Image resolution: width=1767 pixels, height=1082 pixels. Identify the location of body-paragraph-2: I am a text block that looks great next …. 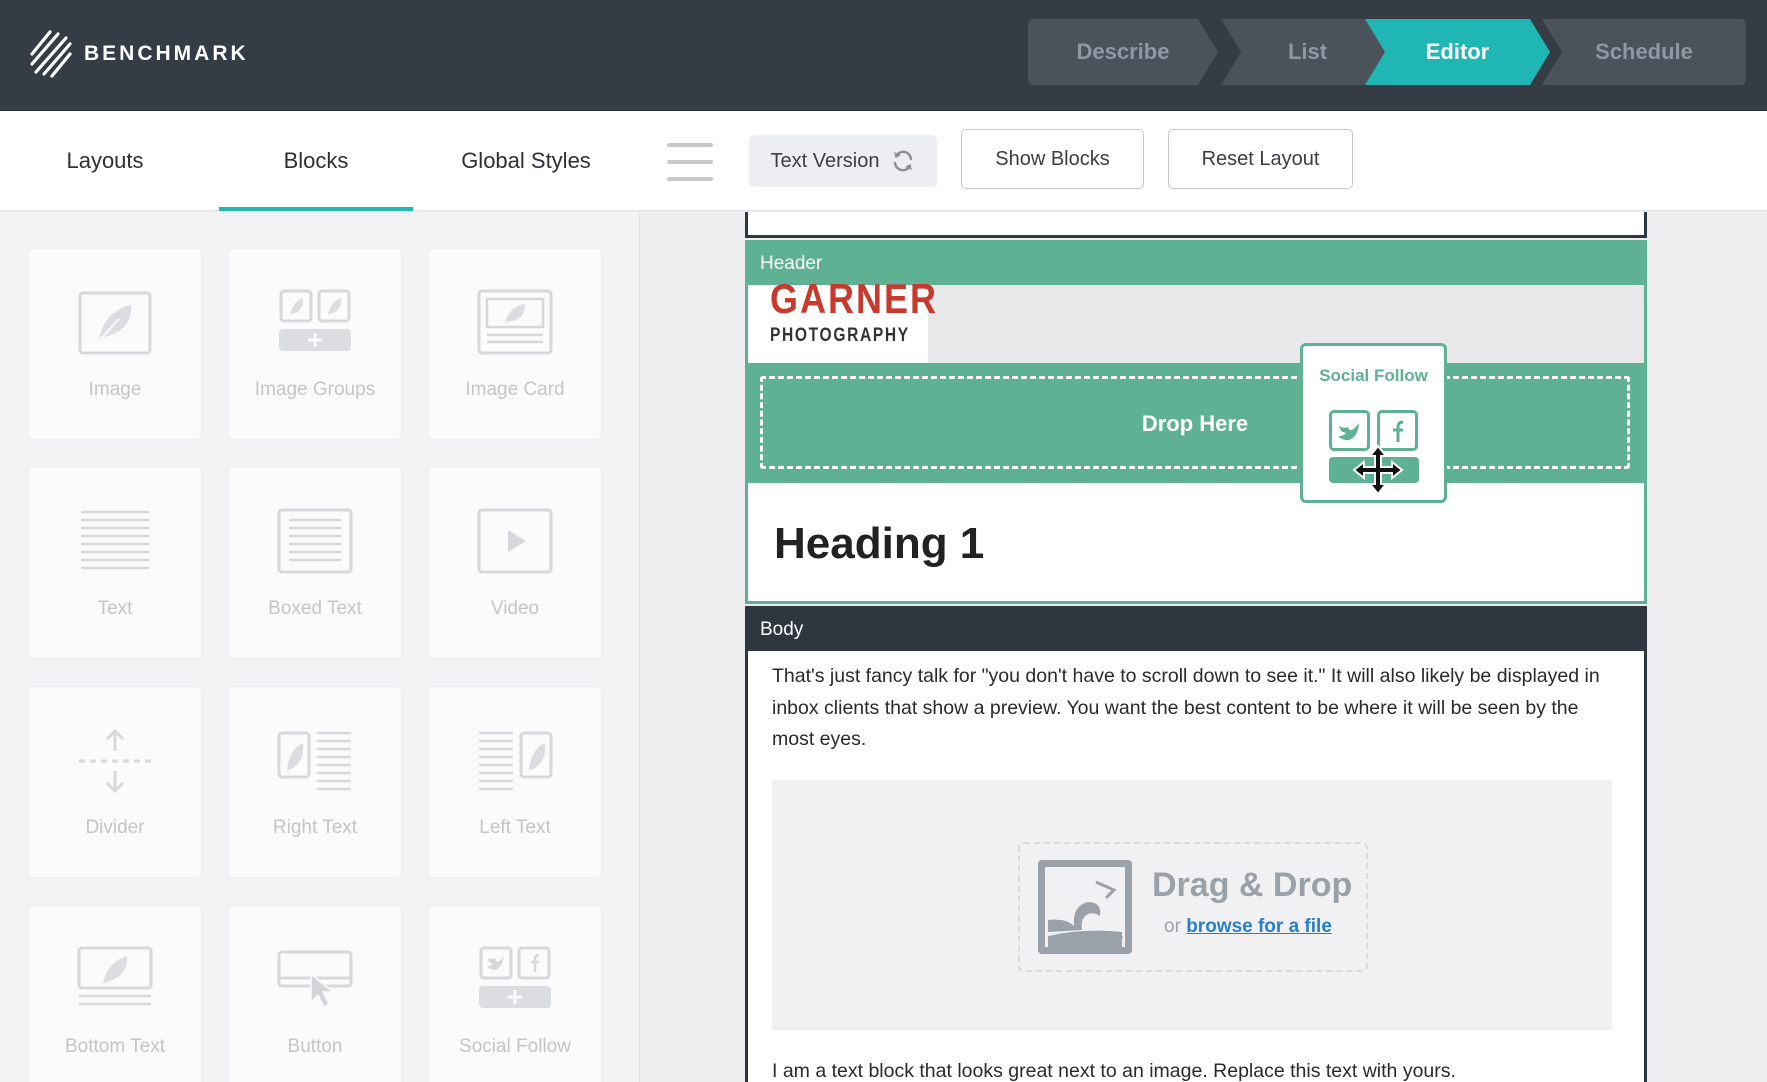
(1114, 1071).